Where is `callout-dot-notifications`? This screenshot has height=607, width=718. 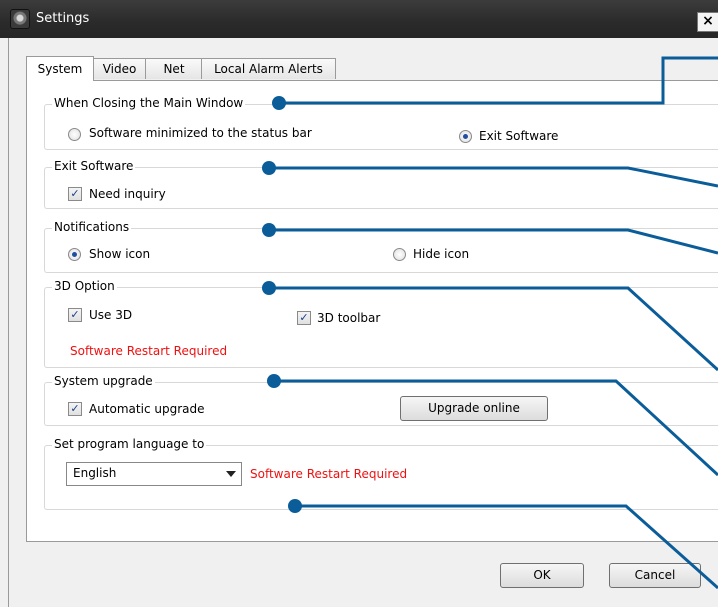 callout-dot-notifications is located at coordinates (269, 230).